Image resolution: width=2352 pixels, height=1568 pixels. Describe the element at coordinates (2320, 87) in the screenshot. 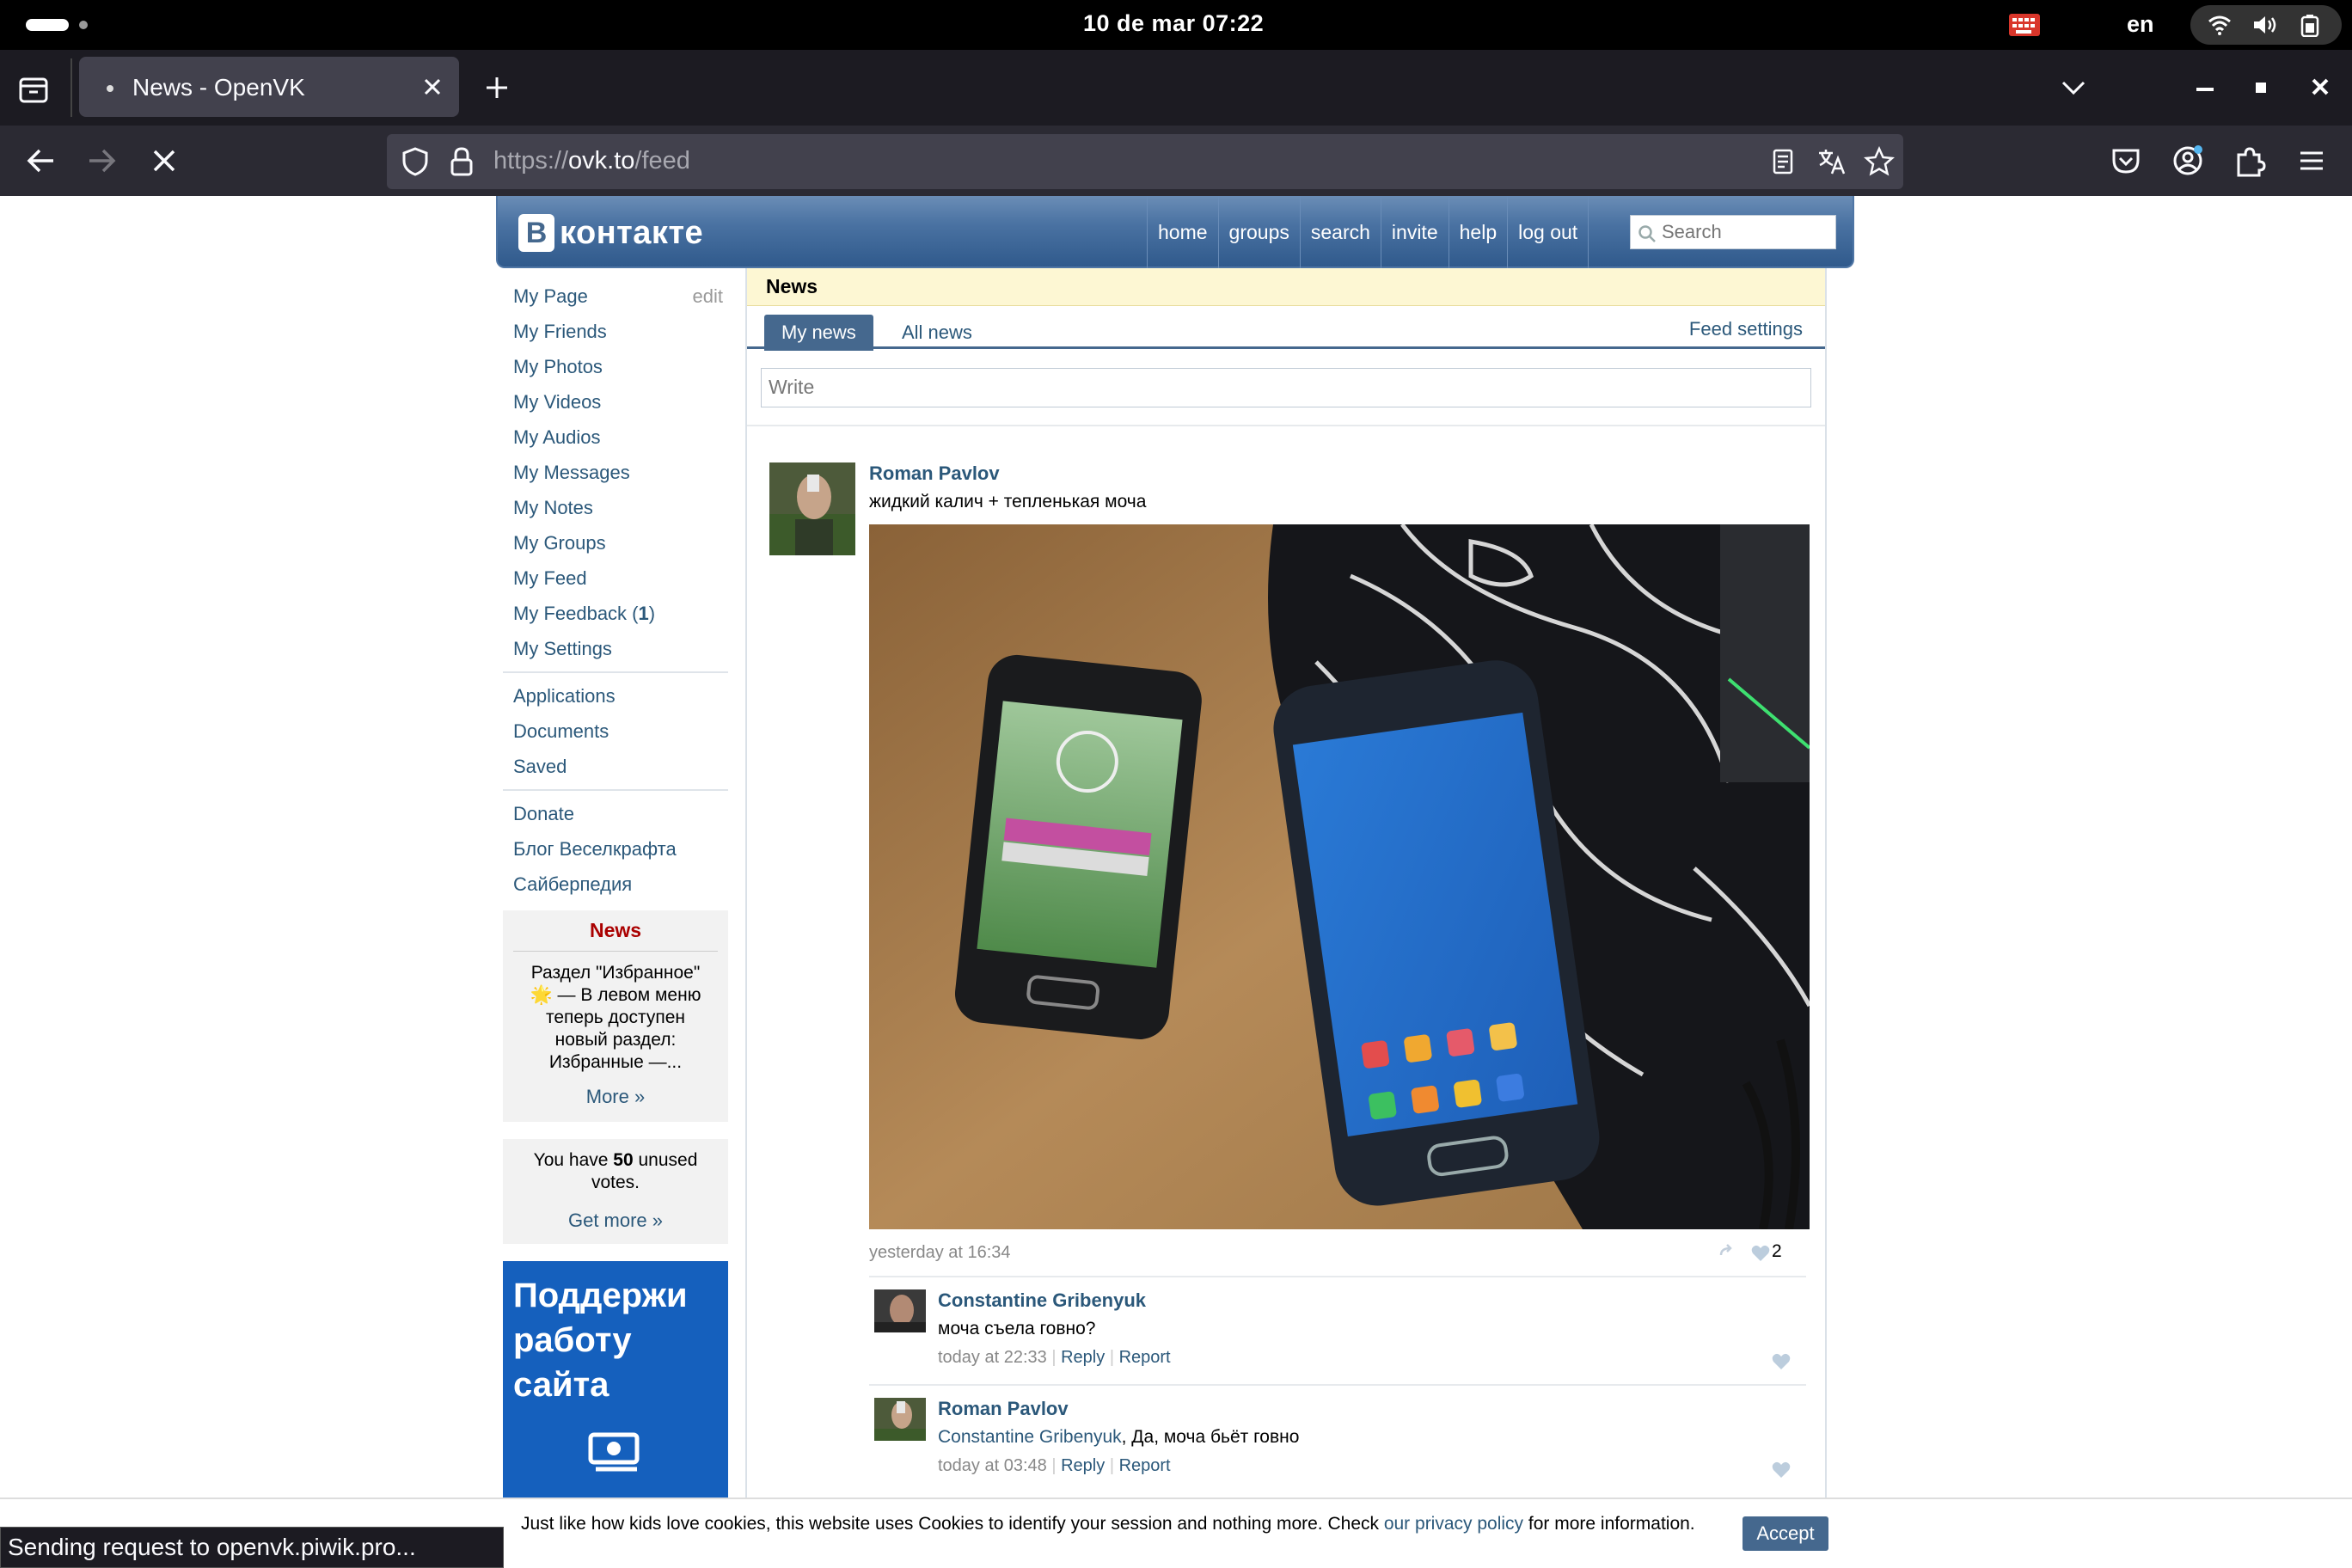

I see `close-window-icon` at that location.